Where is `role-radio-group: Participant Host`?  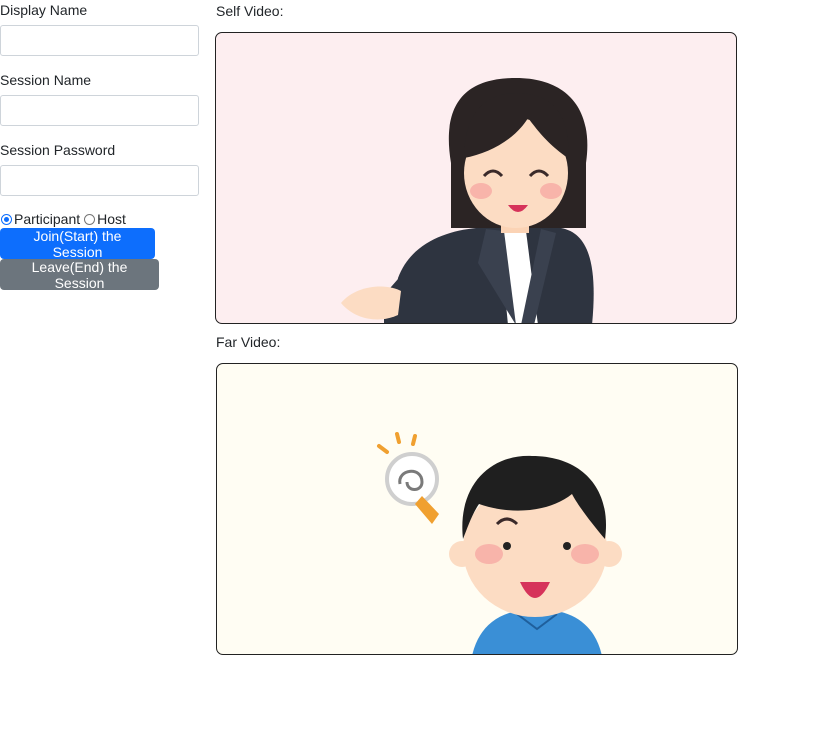
role-radio-group: Participant Host is located at coordinates (63, 219).